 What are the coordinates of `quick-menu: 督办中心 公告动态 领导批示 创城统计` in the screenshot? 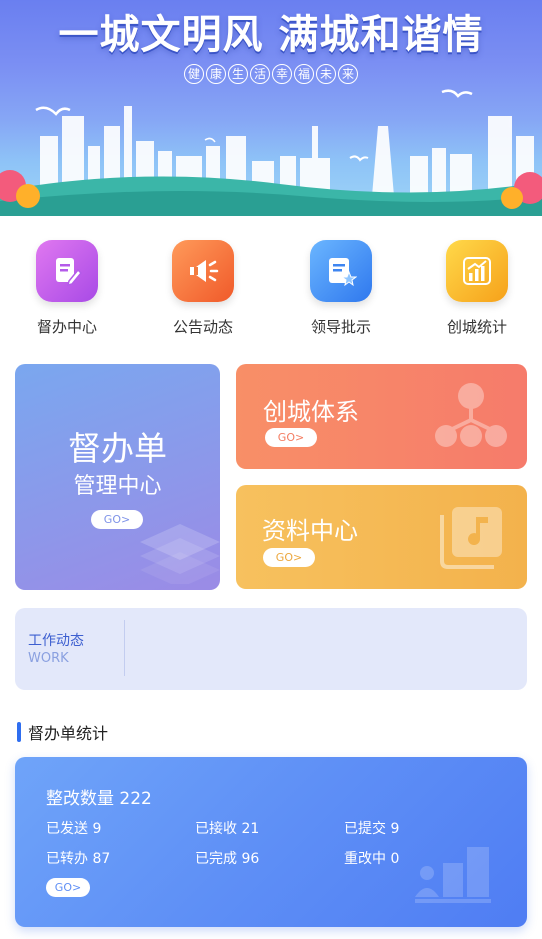 It's located at (271, 290).